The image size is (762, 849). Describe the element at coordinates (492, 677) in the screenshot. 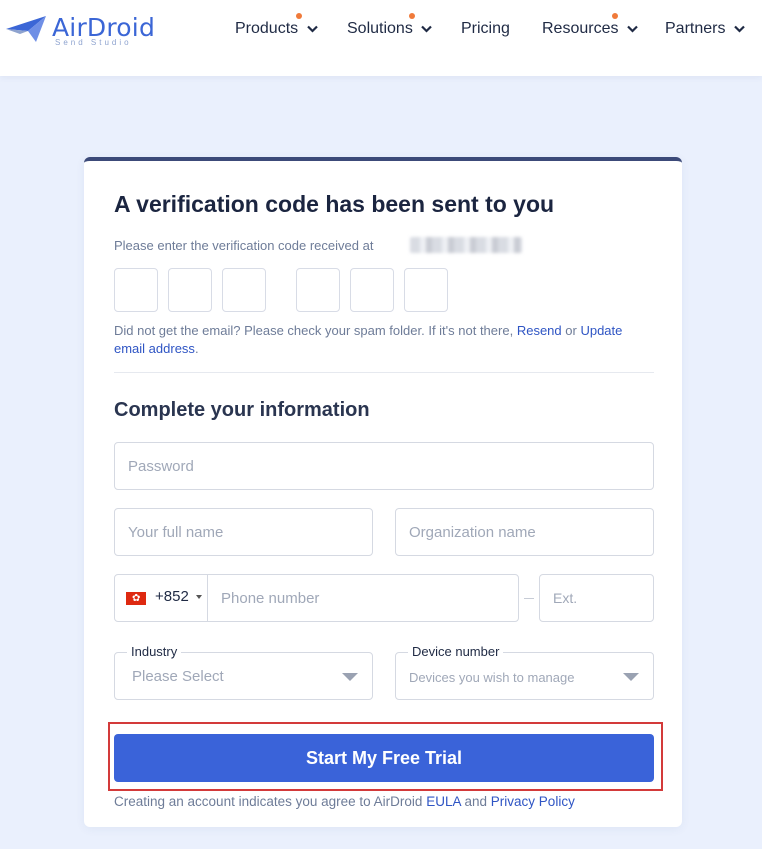

I see `device-number-value: Devices you wish to manage` at that location.